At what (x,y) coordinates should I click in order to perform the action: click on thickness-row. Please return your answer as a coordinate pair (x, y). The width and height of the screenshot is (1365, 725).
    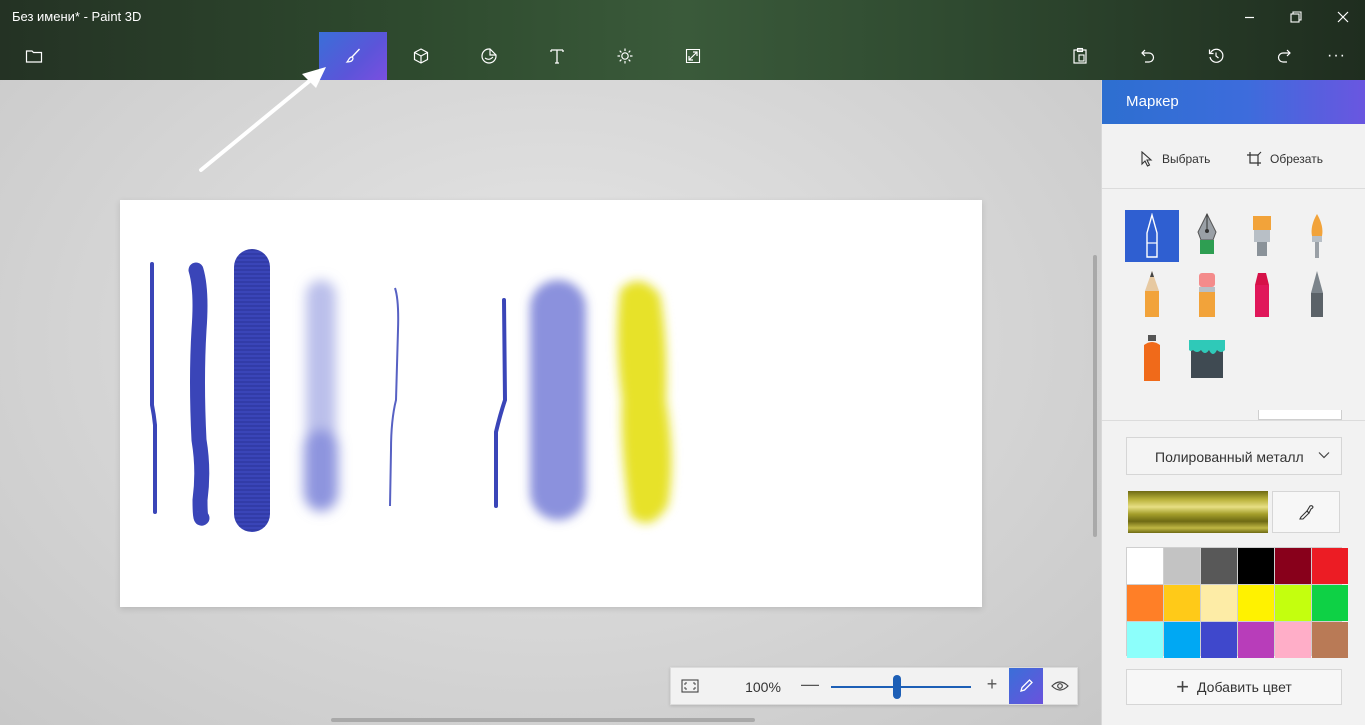
    Looking at the image, I should click on (1234, 415).